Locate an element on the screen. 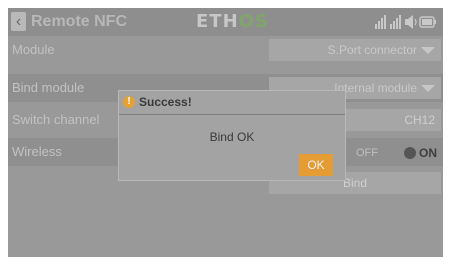  switch-channel-value: CH12 is located at coordinates (419, 120).